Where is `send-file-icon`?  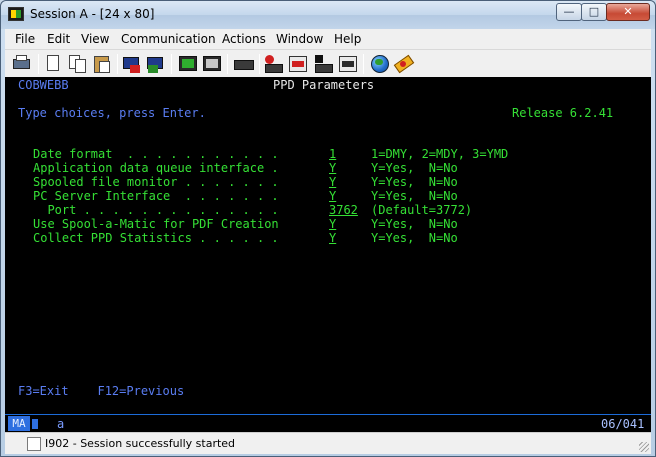 send-file-icon is located at coordinates (132, 64).